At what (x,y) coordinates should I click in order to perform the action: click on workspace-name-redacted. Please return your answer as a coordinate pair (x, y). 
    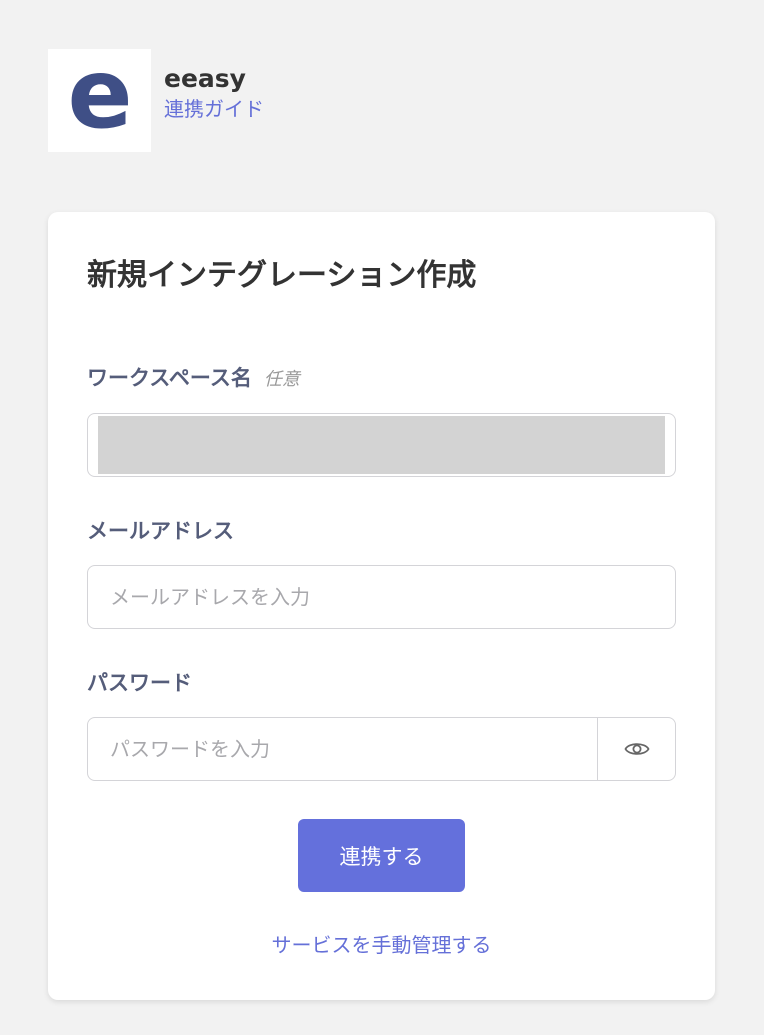
    Looking at the image, I should click on (381, 445).